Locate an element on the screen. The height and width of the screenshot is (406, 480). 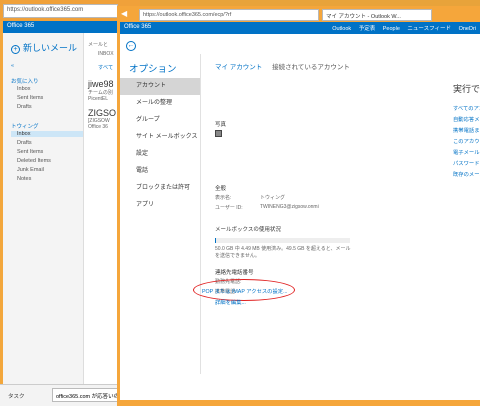
nav-people: People is located at coordinates (391, 29).